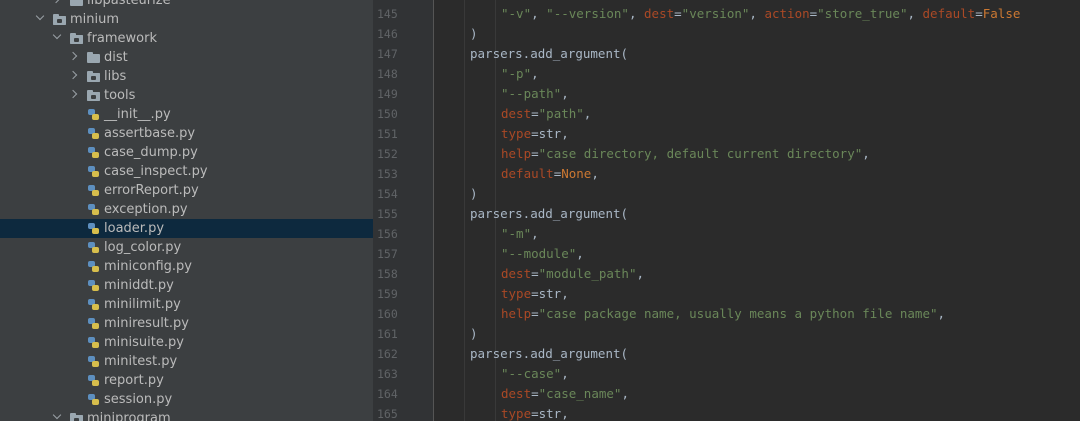 This screenshot has height=421, width=1080. What do you see at coordinates (587, 13) in the screenshot?
I see `string-token: "--version"` at bounding box center [587, 13].